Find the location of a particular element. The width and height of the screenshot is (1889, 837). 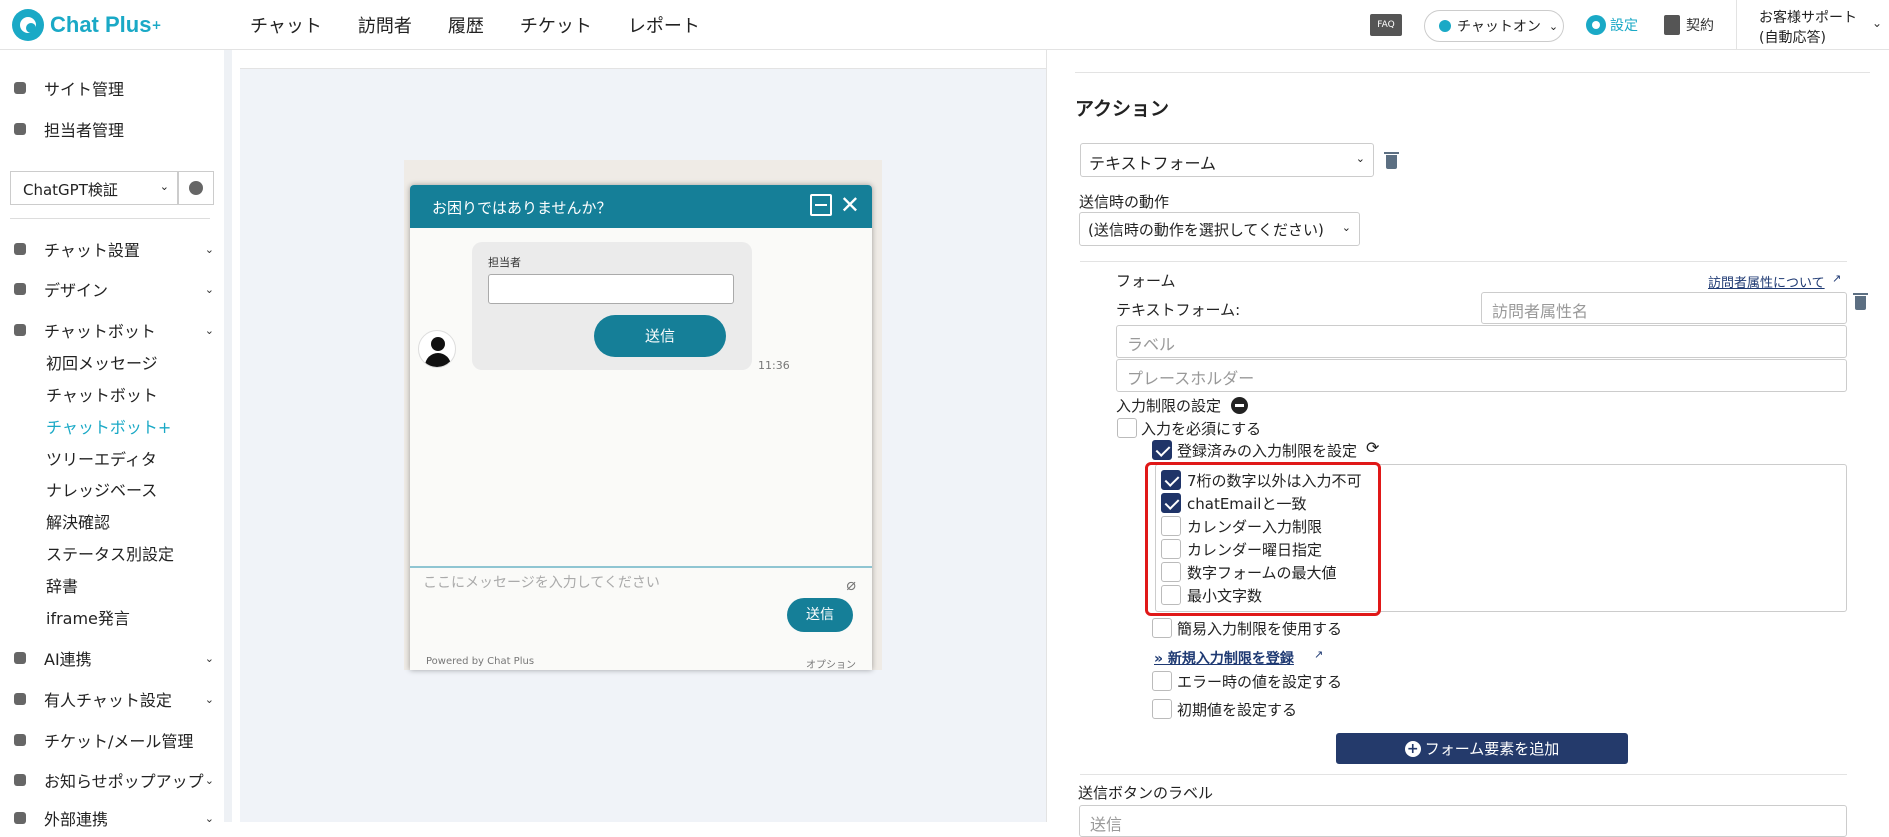

send-button: 送信 is located at coordinates (820, 615).